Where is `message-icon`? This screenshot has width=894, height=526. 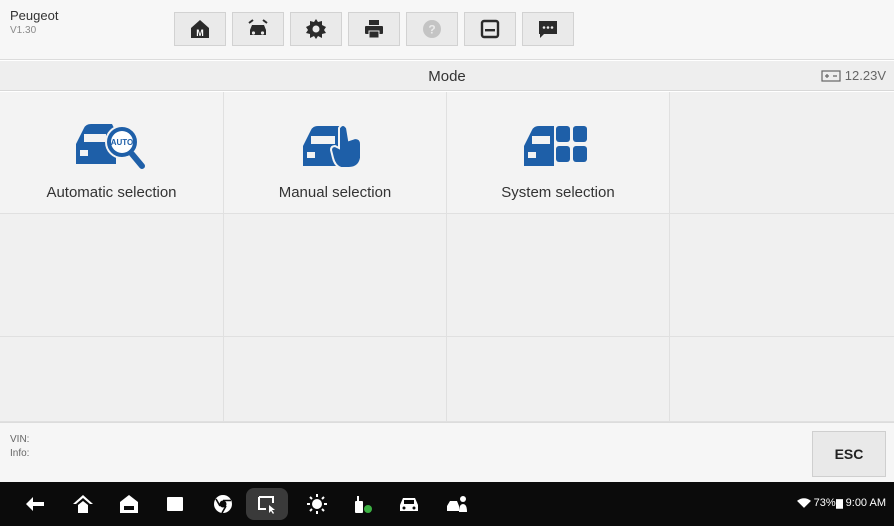 message-icon is located at coordinates (548, 29).